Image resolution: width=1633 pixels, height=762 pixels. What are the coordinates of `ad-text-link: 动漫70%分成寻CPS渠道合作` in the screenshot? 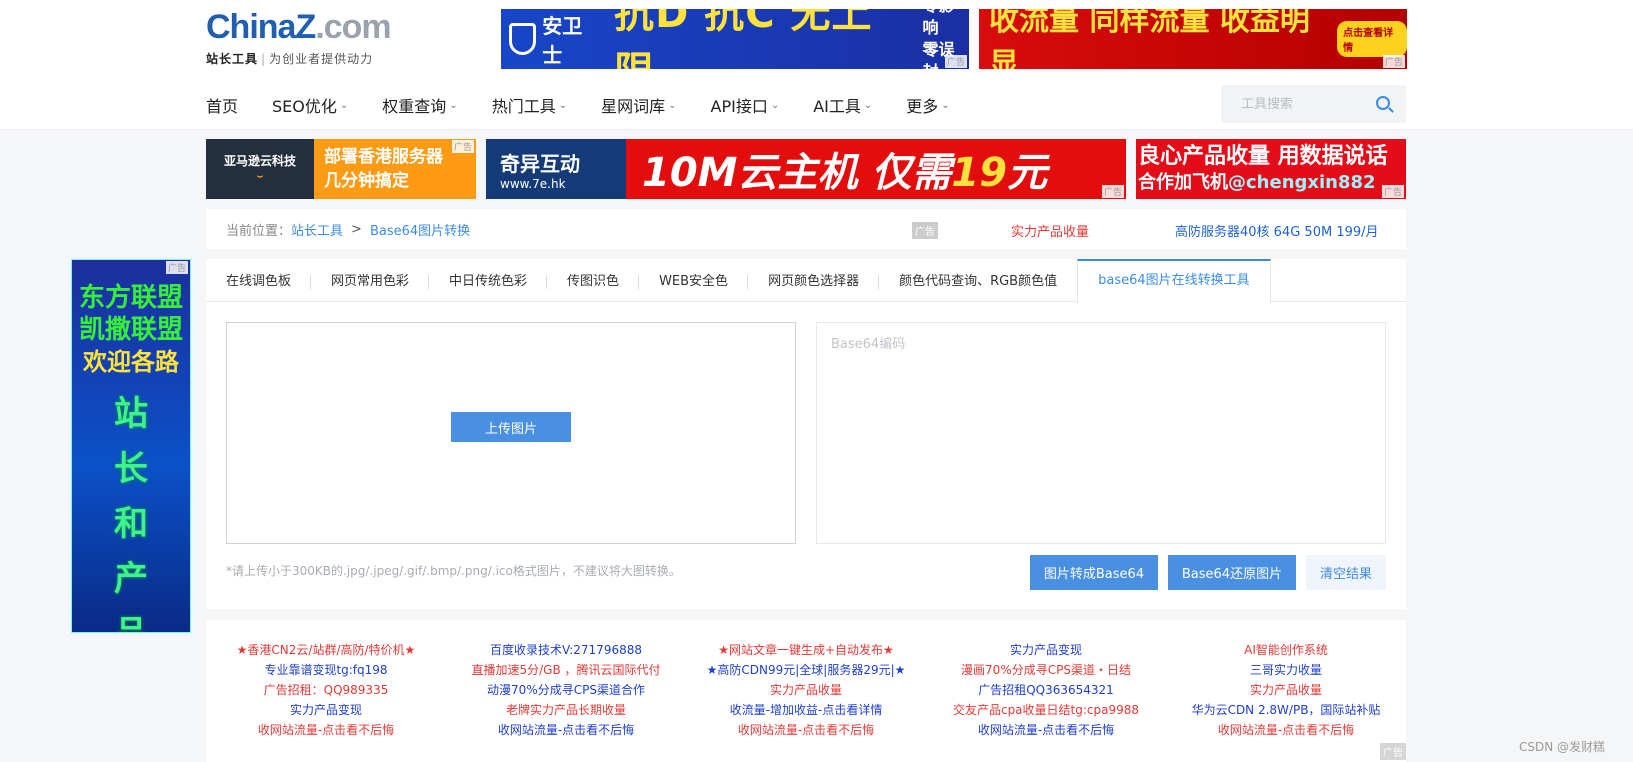 It's located at (566, 690).